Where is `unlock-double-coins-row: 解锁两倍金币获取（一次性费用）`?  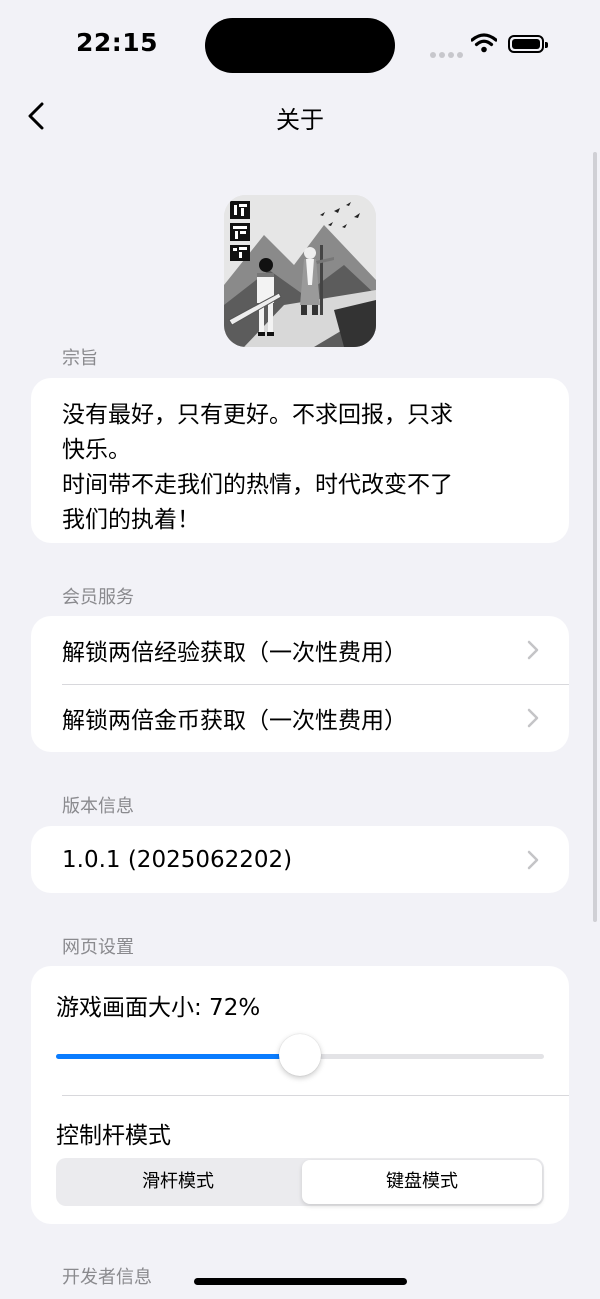
unlock-double-coins-row: 解锁两倍金币获取（一次性费用） is located at coordinates (300, 718).